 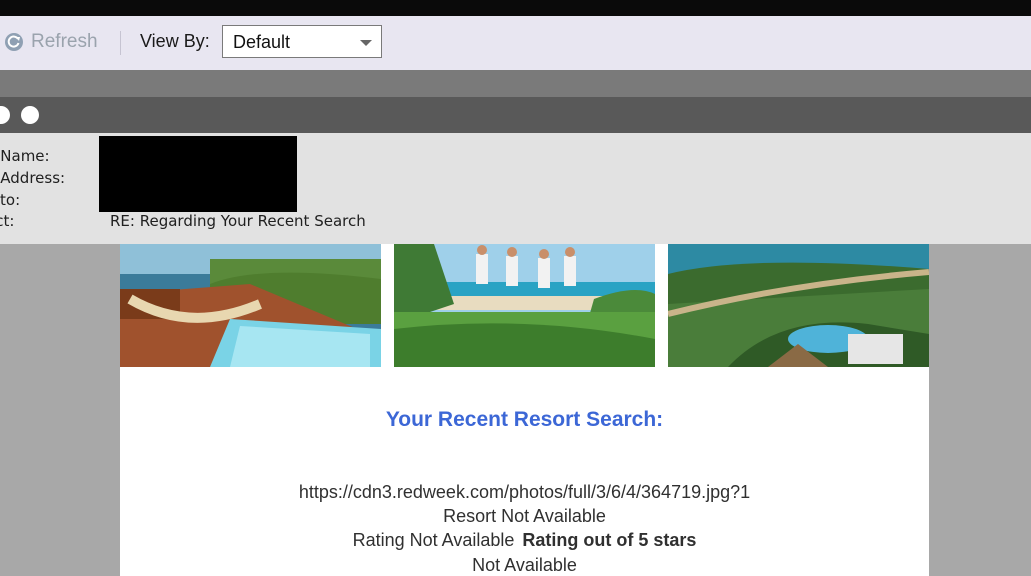 What do you see at coordinates (366, 43) in the screenshot?
I see `chevron-down-icon` at bounding box center [366, 43].